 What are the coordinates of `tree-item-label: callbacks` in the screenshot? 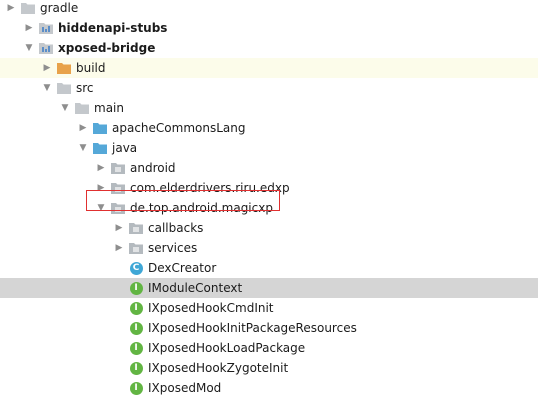 It's located at (176, 228).